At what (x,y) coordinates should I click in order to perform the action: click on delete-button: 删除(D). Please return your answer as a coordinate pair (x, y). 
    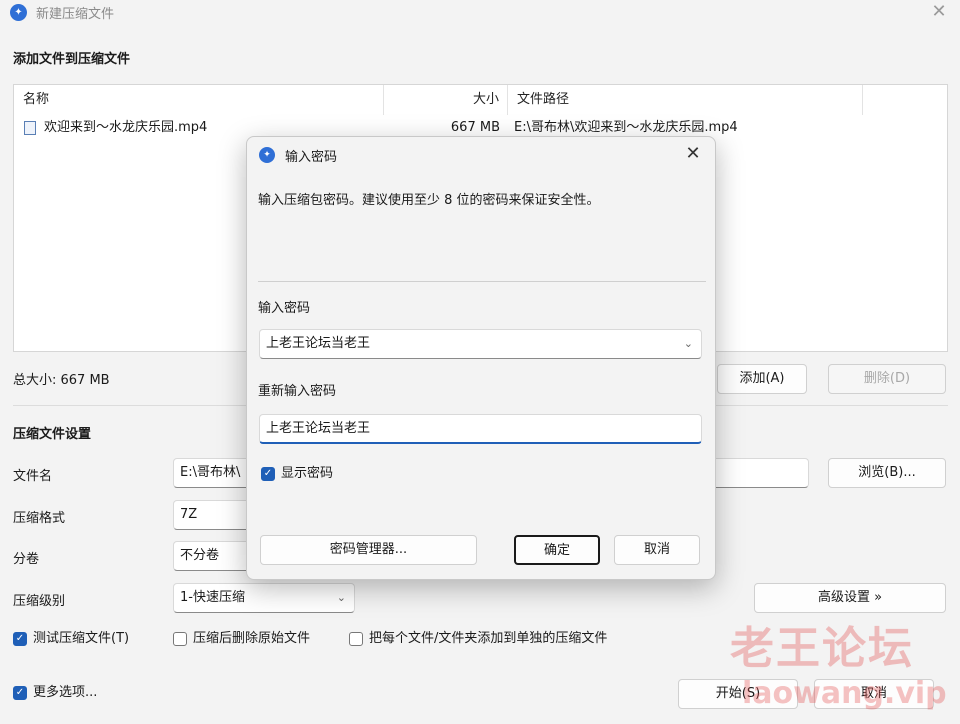
    Looking at the image, I should click on (887, 379).